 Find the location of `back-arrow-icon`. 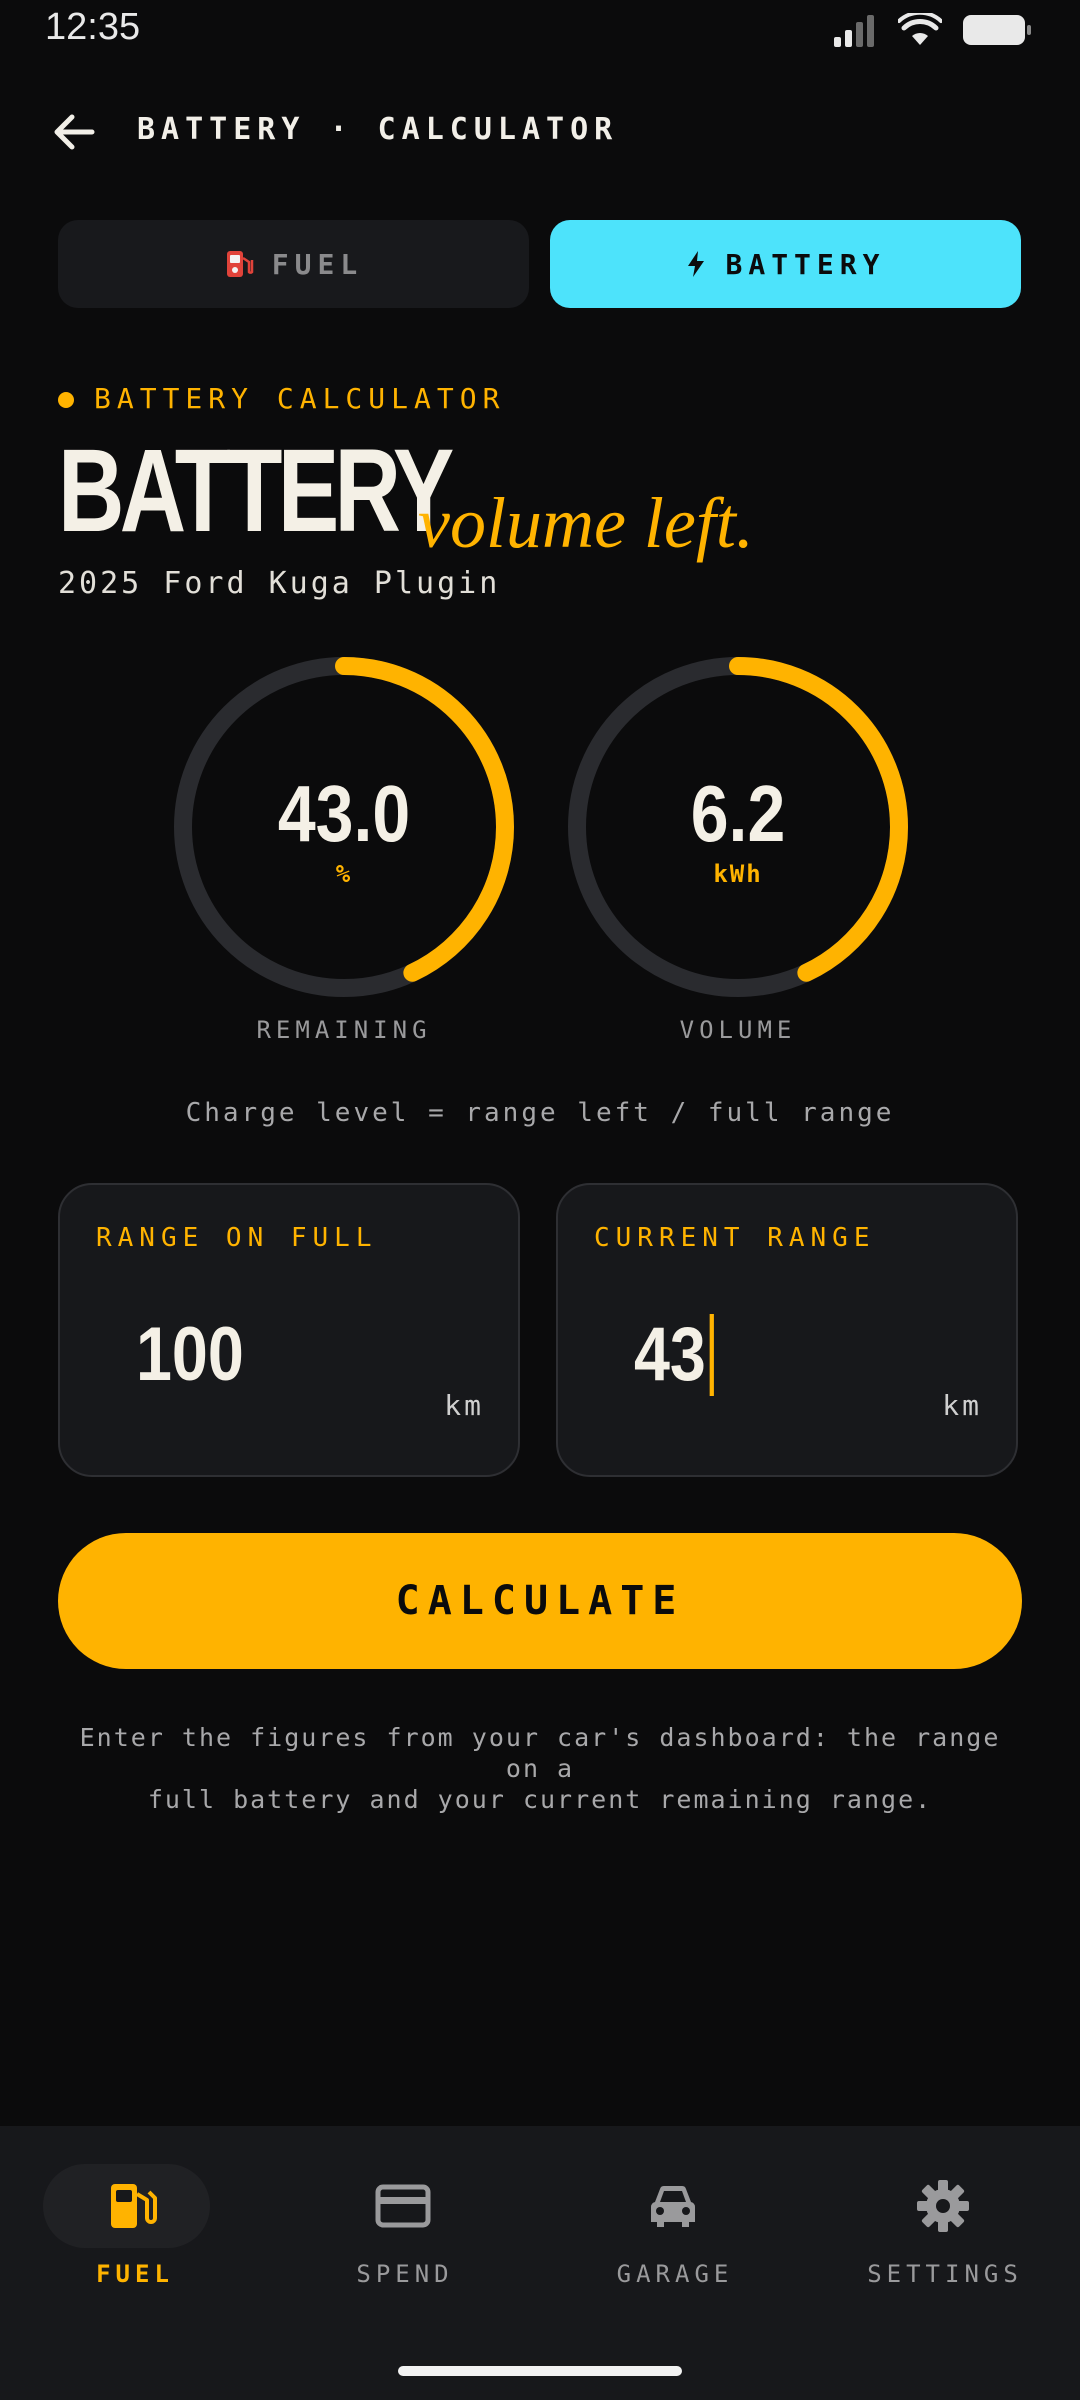

back-arrow-icon is located at coordinates (74, 132).